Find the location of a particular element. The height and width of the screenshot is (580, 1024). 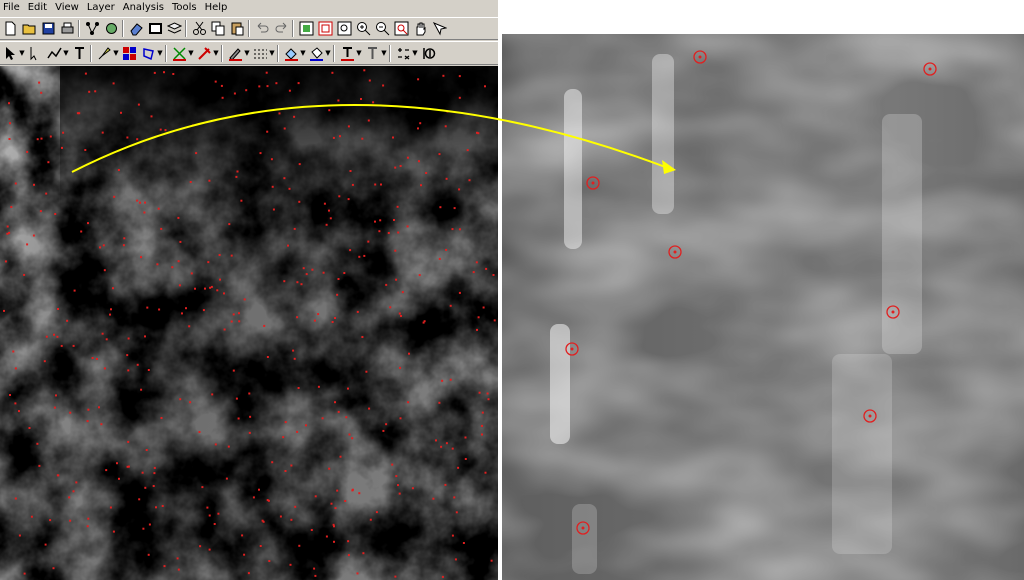

cut-icon is located at coordinates (199, 28).